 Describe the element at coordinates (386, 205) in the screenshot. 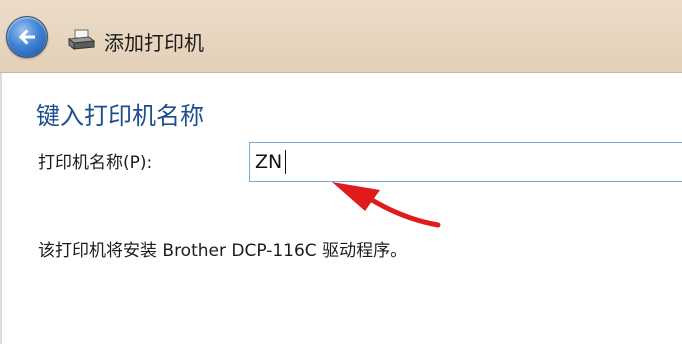

I see `red-arrow-annotation` at that location.